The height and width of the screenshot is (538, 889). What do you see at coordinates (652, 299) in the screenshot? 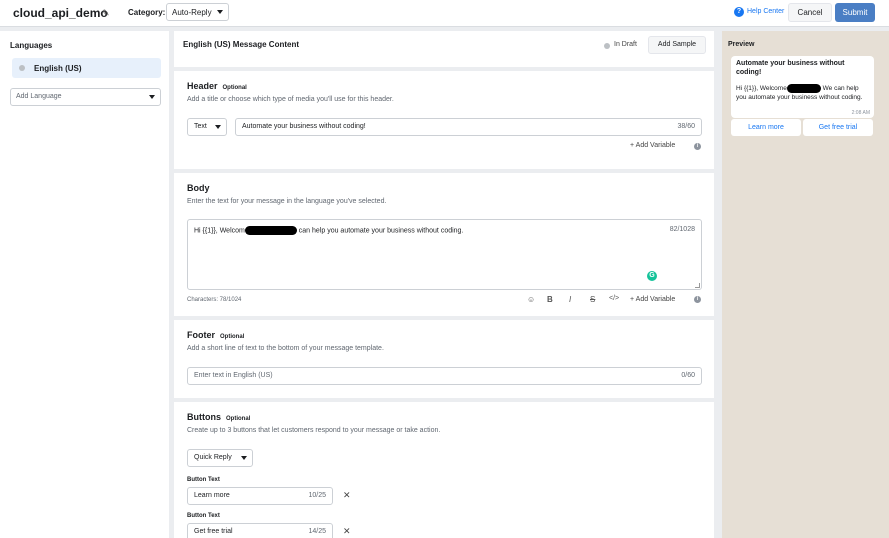
I see `body-add-variable-button: + Add Variable` at bounding box center [652, 299].